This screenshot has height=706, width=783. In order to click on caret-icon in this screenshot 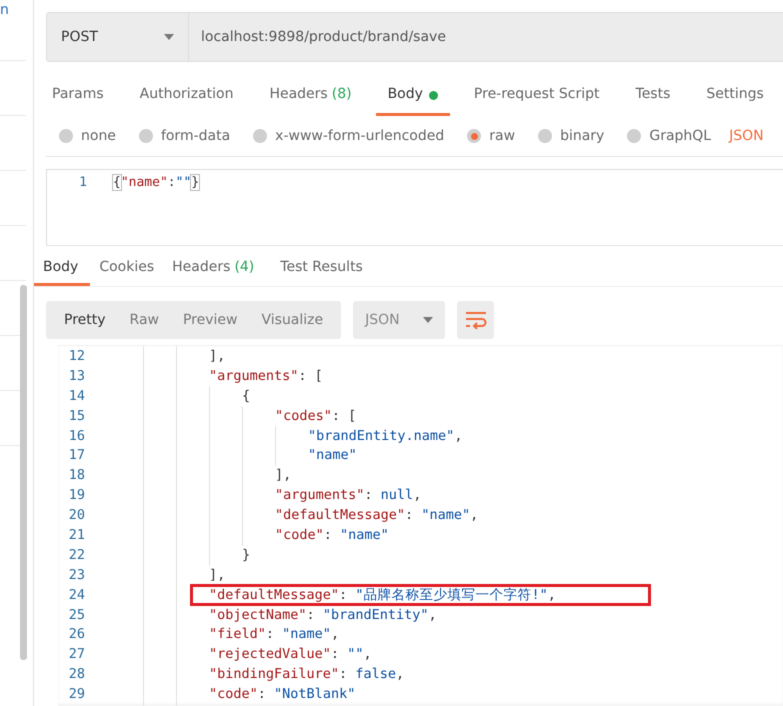, I will do `click(428, 320)`.